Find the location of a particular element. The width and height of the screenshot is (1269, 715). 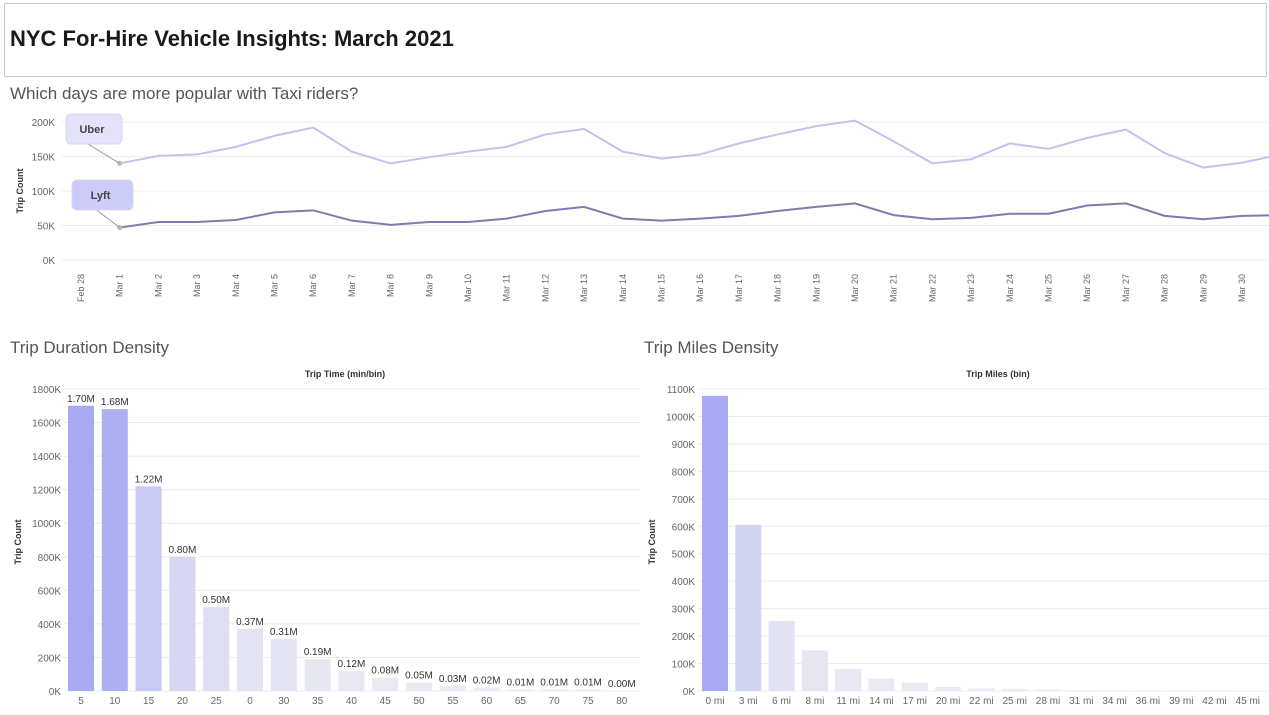

duration-y-tick-label: 0K is located at coordinates (55, 692).